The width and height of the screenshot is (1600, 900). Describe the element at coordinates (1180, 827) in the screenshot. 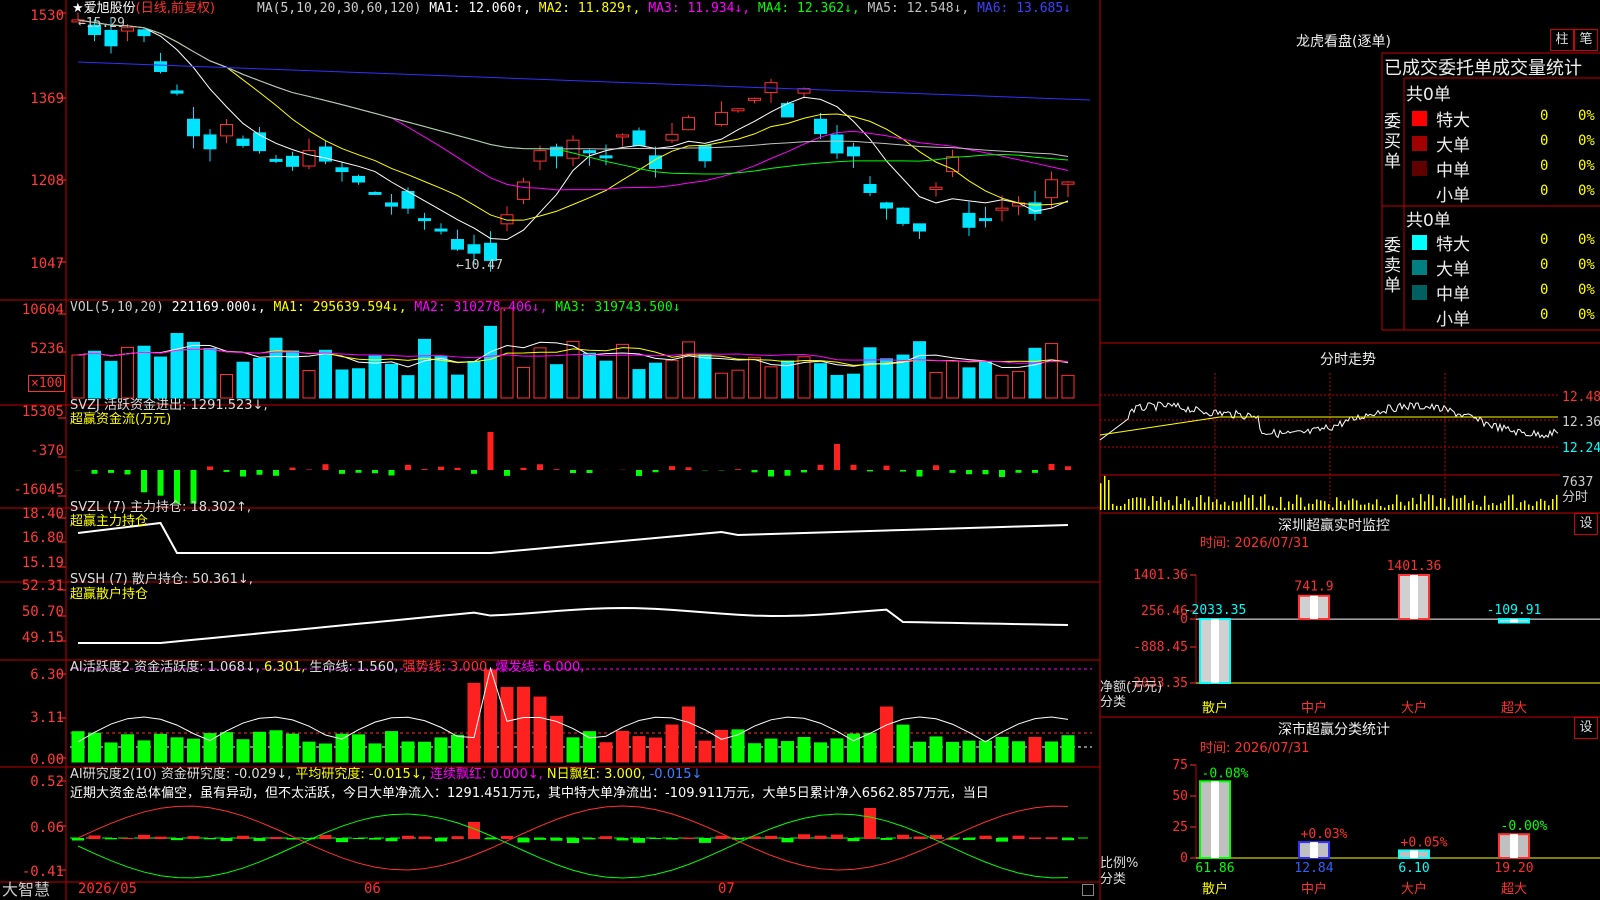

I see `classify-y-tick: 25` at that location.